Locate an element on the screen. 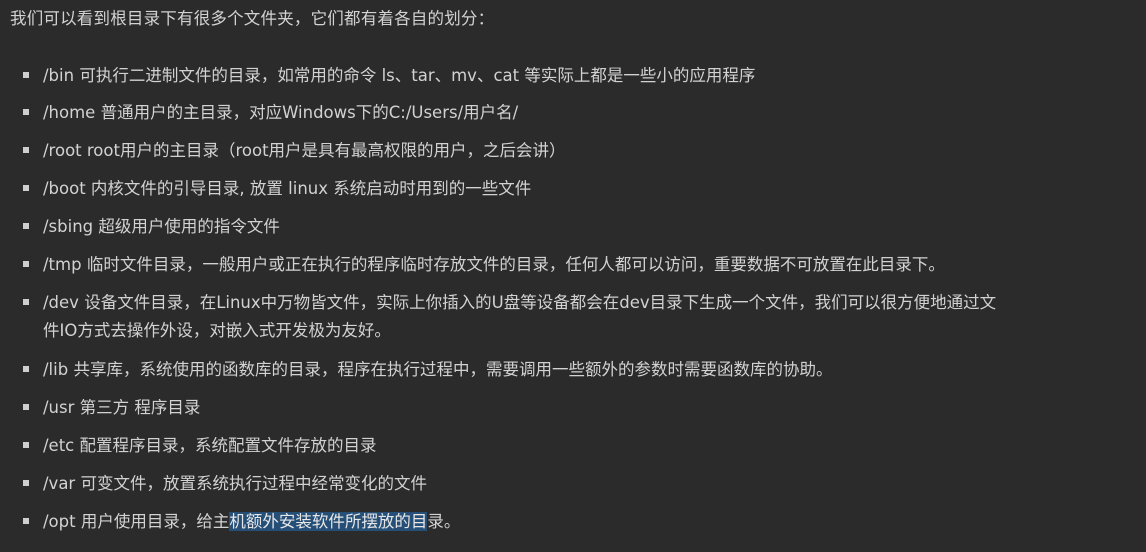  list-item-text: /etc 配置程序目录，系统配置文件存放的目录 is located at coordinates (210, 445).